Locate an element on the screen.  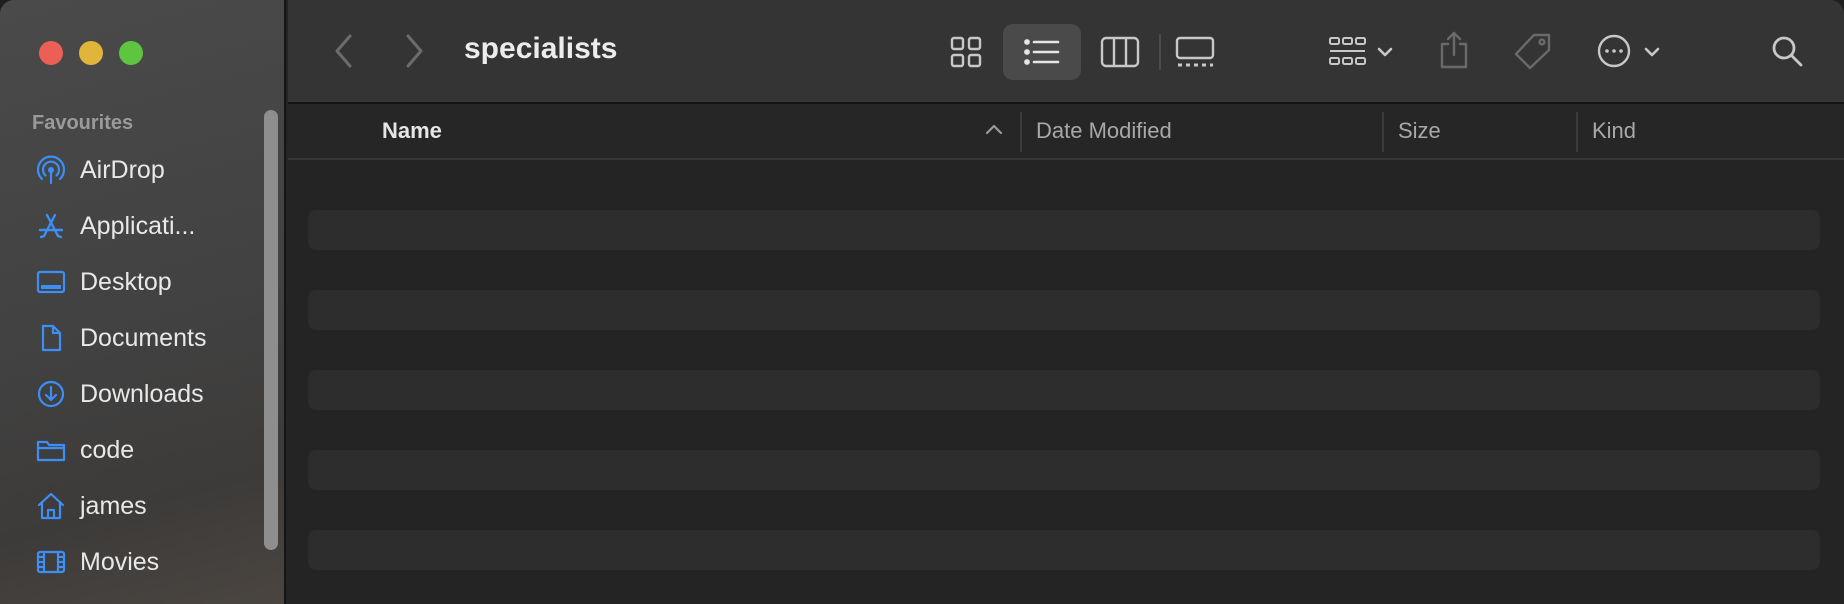
film-icon is located at coordinates (51, 562).